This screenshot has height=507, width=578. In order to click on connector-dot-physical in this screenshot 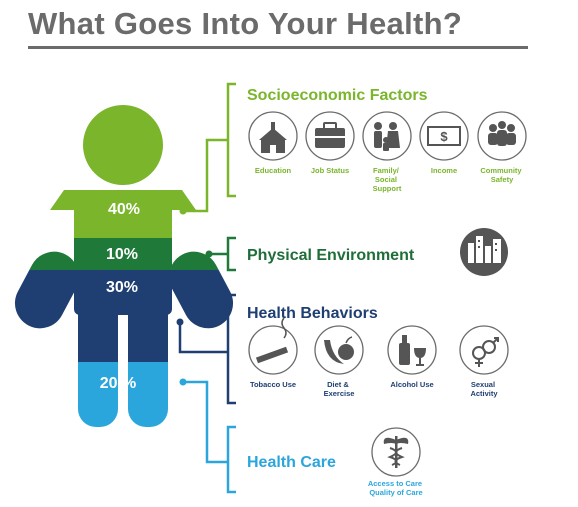, I will do `click(209, 254)`.